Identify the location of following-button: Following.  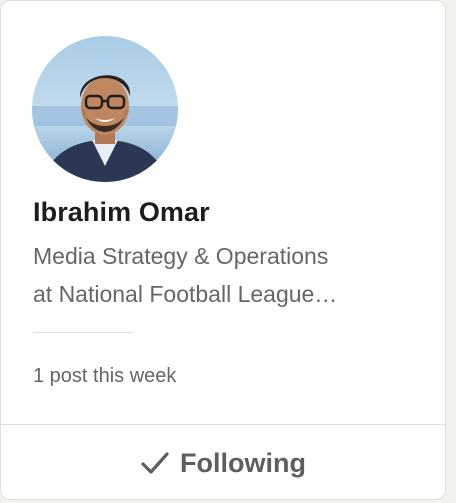
(223, 462).